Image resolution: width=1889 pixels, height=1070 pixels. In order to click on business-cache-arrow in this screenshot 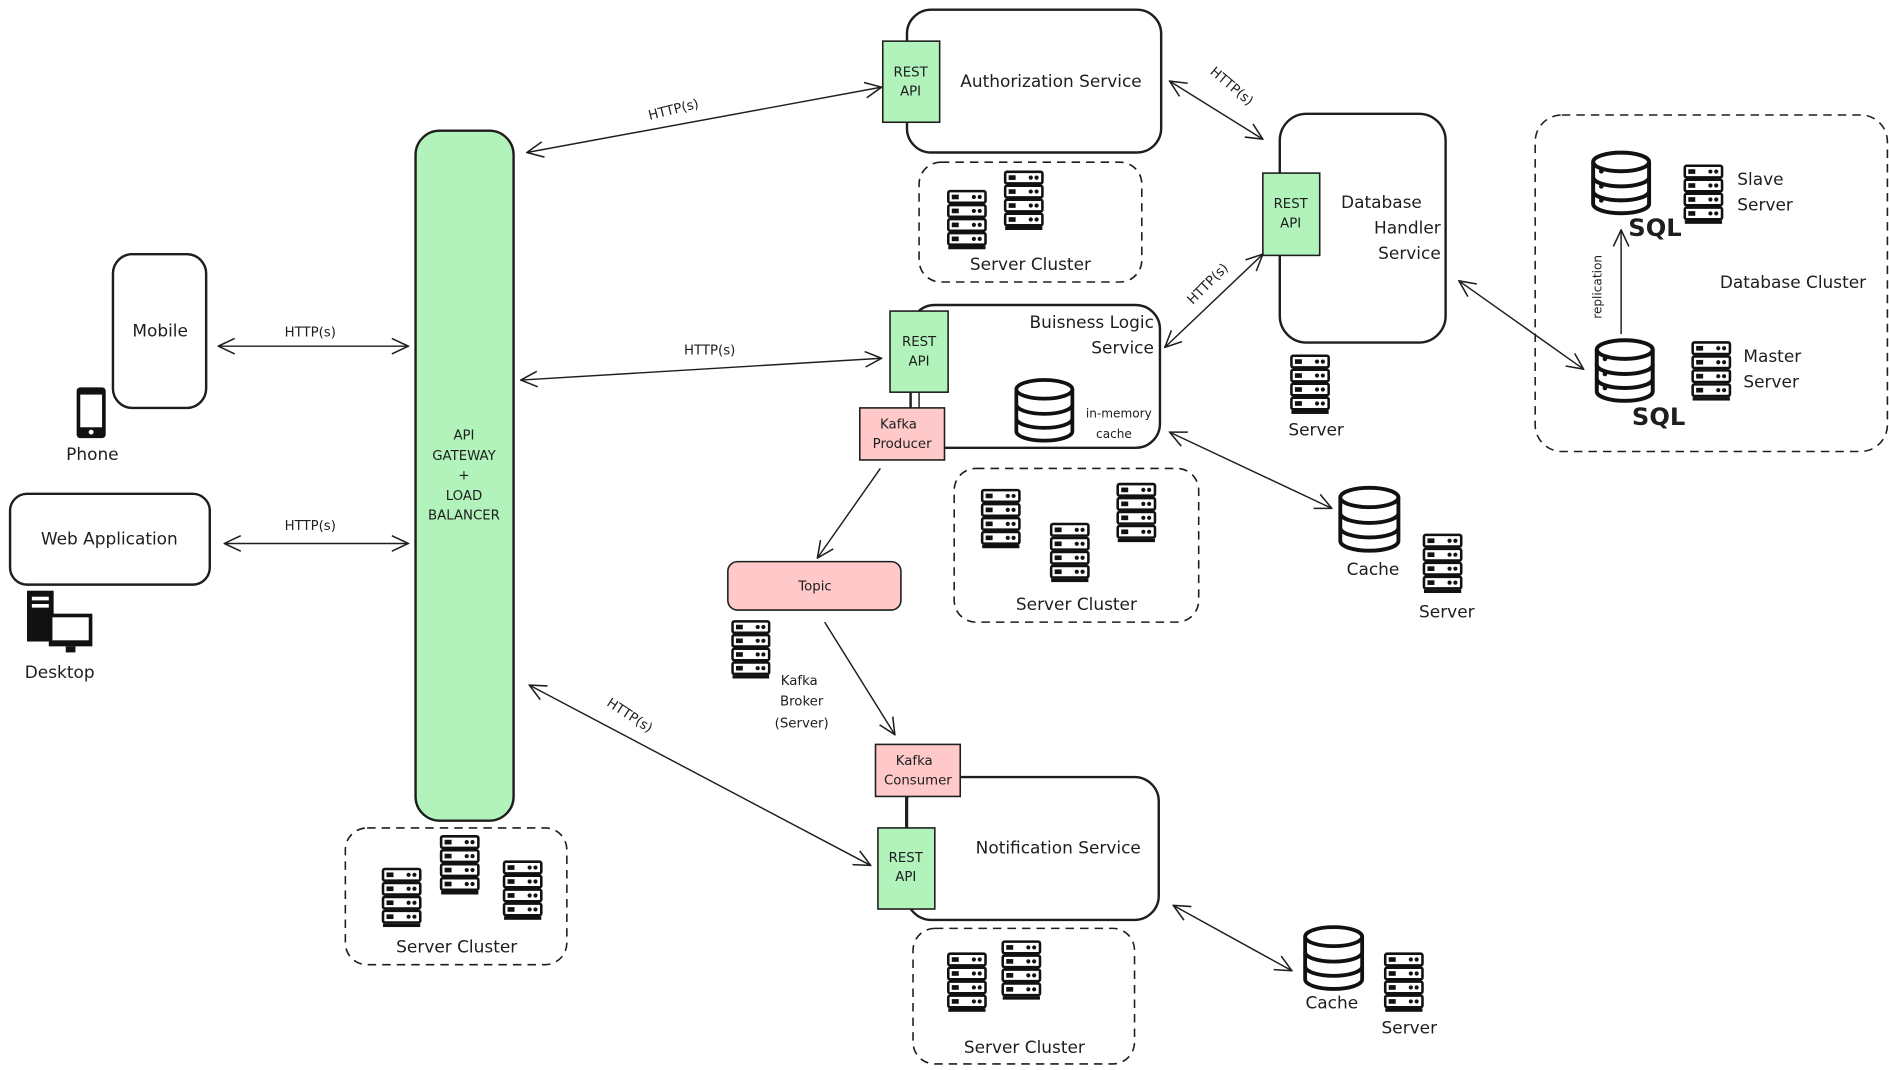, I will do `click(1251, 470)`.